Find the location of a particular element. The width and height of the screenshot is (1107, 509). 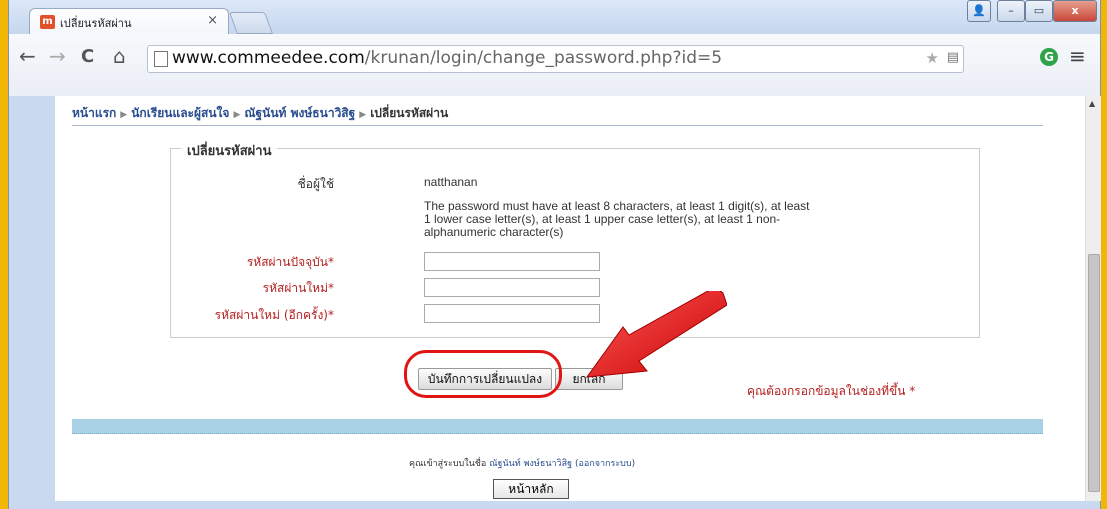

new-tab-button is located at coordinates (251, 23).